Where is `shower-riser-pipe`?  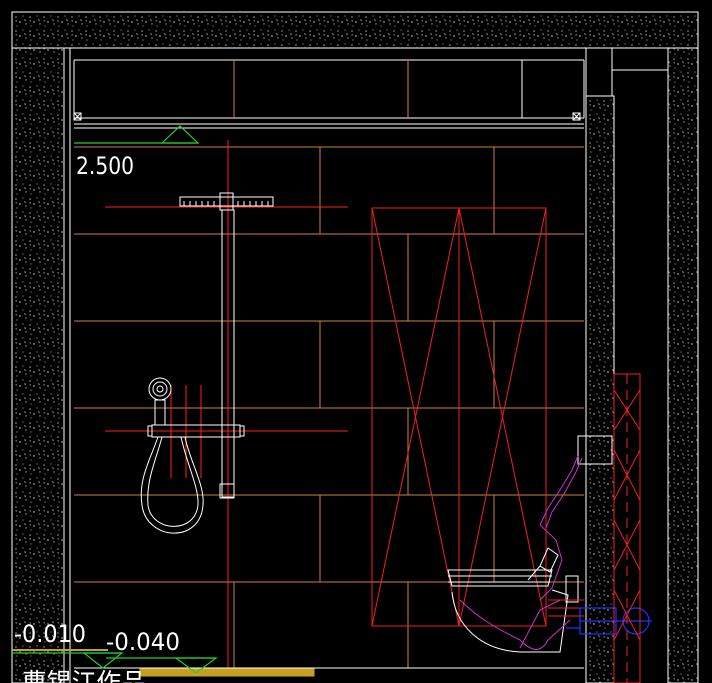
shower-riser-pipe is located at coordinates (196, 354).